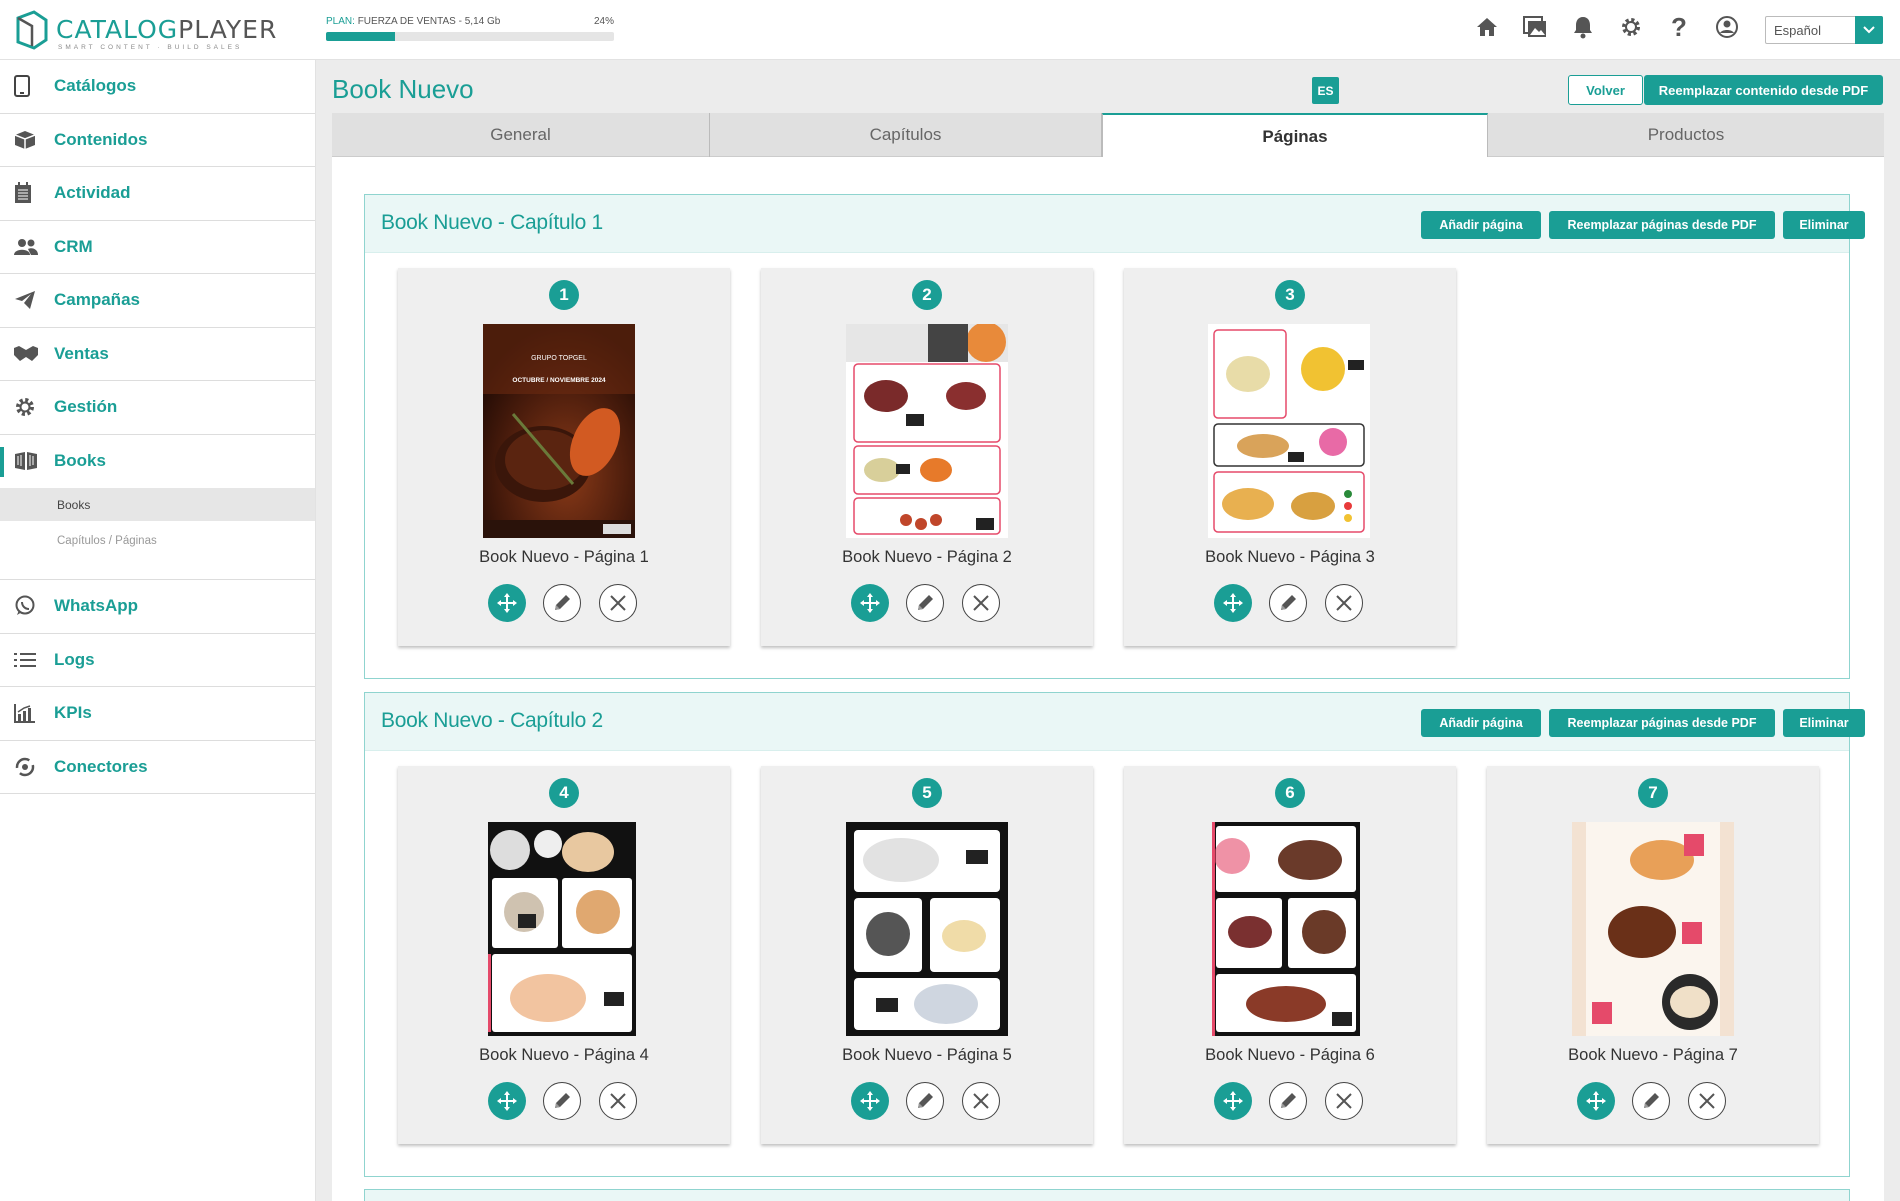 The height and width of the screenshot is (1201, 1900). What do you see at coordinates (157, 660) in the screenshot?
I see `sidebar-item-logs: Logs` at bounding box center [157, 660].